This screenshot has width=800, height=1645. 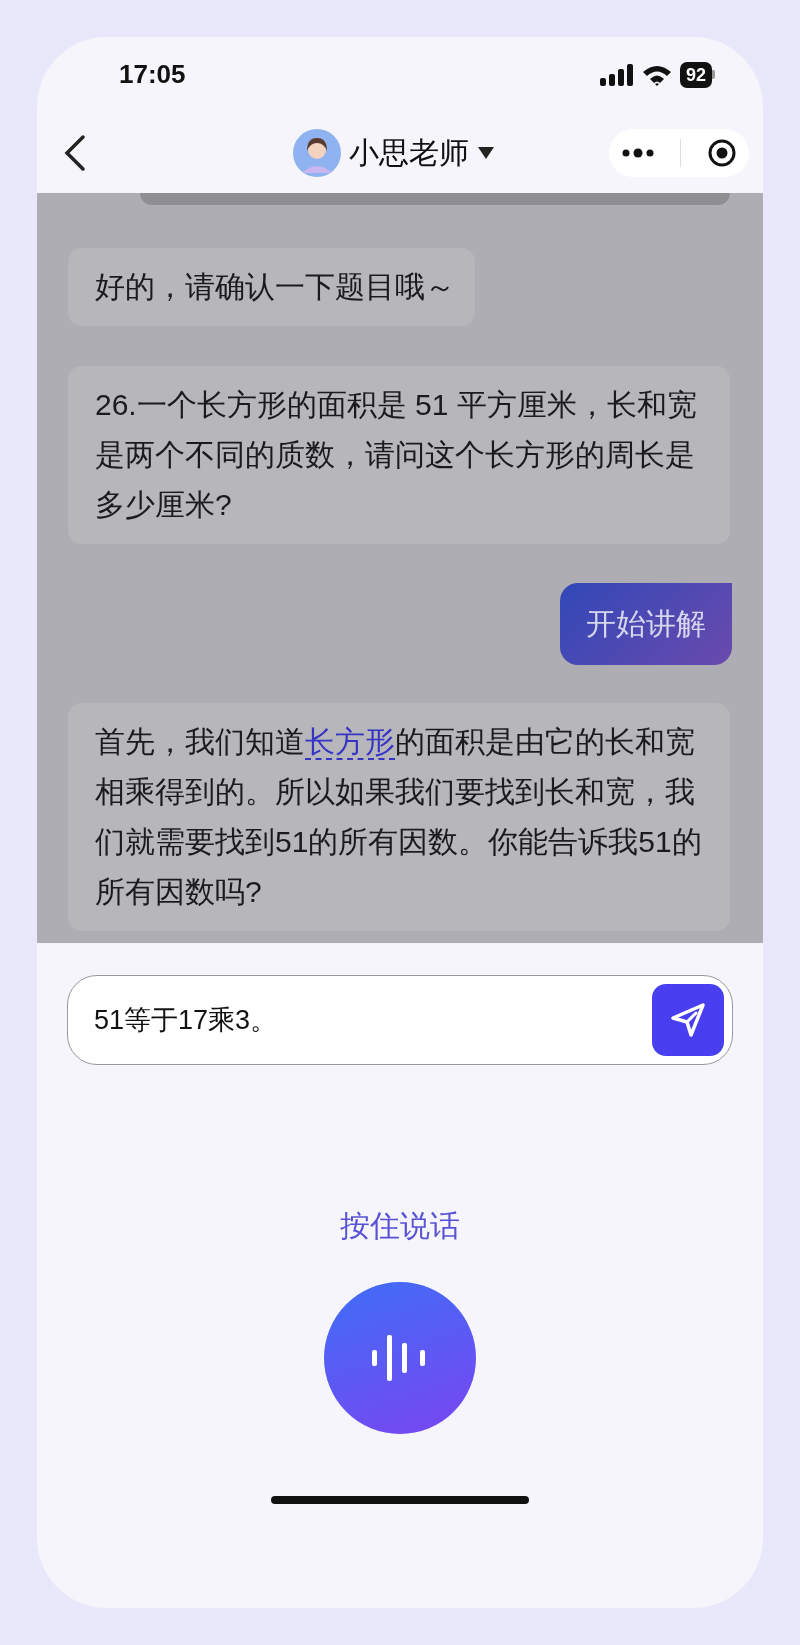 I want to click on input-field: 51等于17乘3。, so click(x=372, y=1020).